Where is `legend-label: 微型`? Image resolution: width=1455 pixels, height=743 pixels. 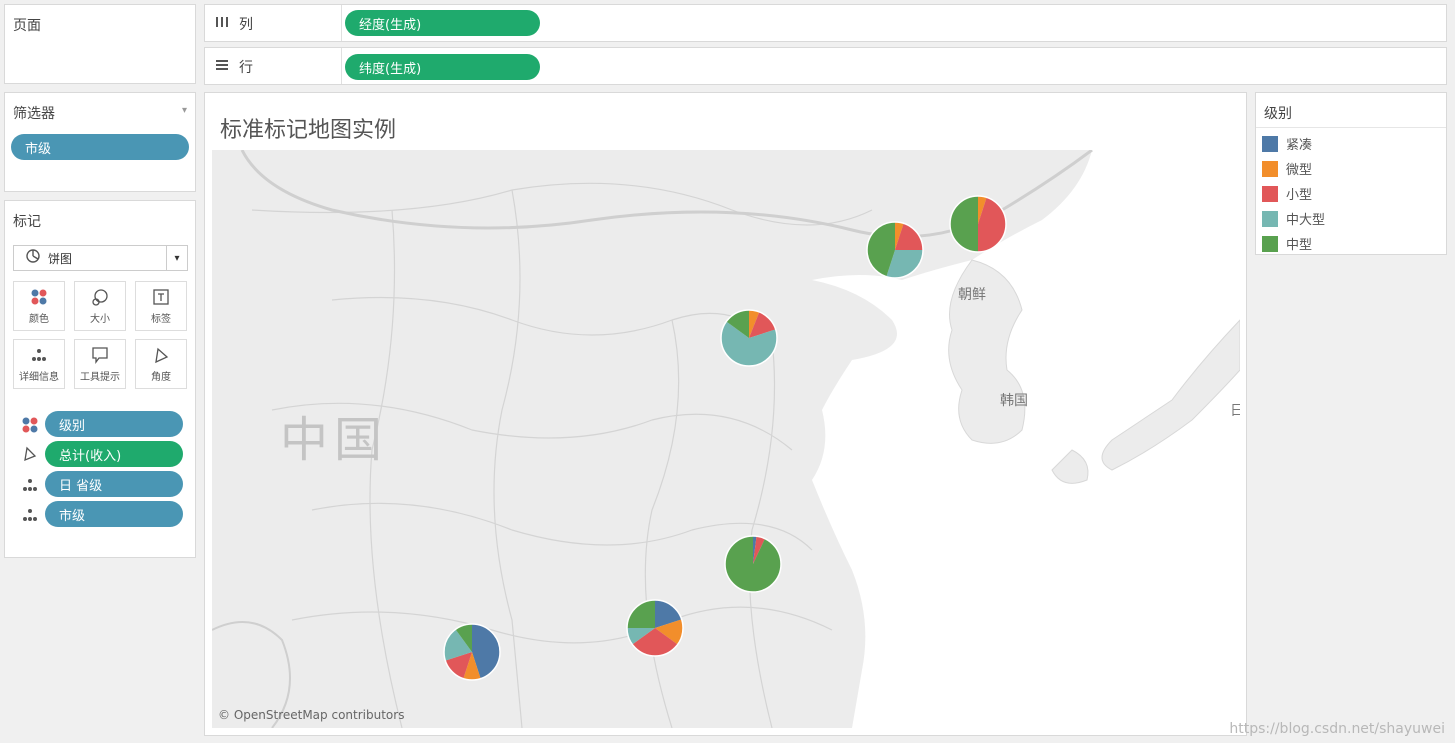
legend-label: 微型 is located at coordinates (1299, 170).